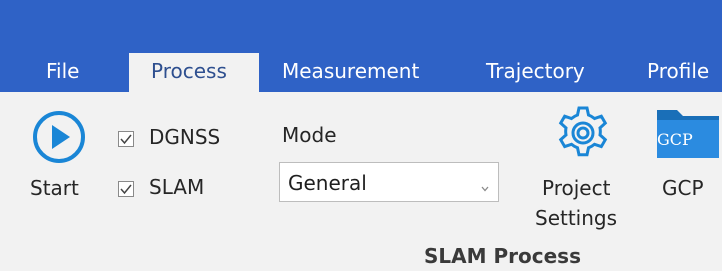 The height and width of the screenshot is (271, 722). I want to click on mode-select-value: General, so click(327, 183).